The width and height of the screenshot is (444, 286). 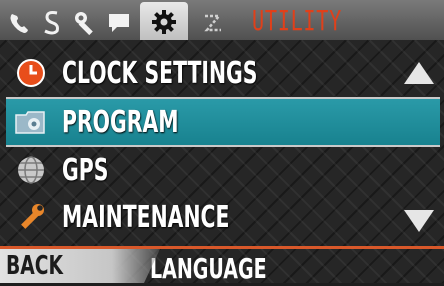 I want to click on audio-icon, so click(x=51, y=23).